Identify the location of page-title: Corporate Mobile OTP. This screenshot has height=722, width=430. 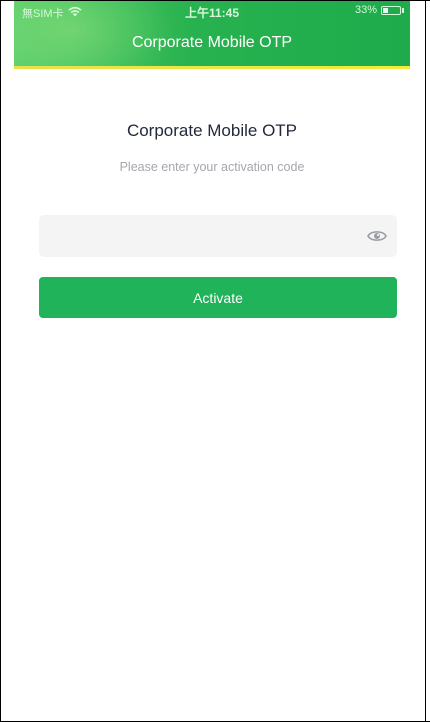
(212, 130).